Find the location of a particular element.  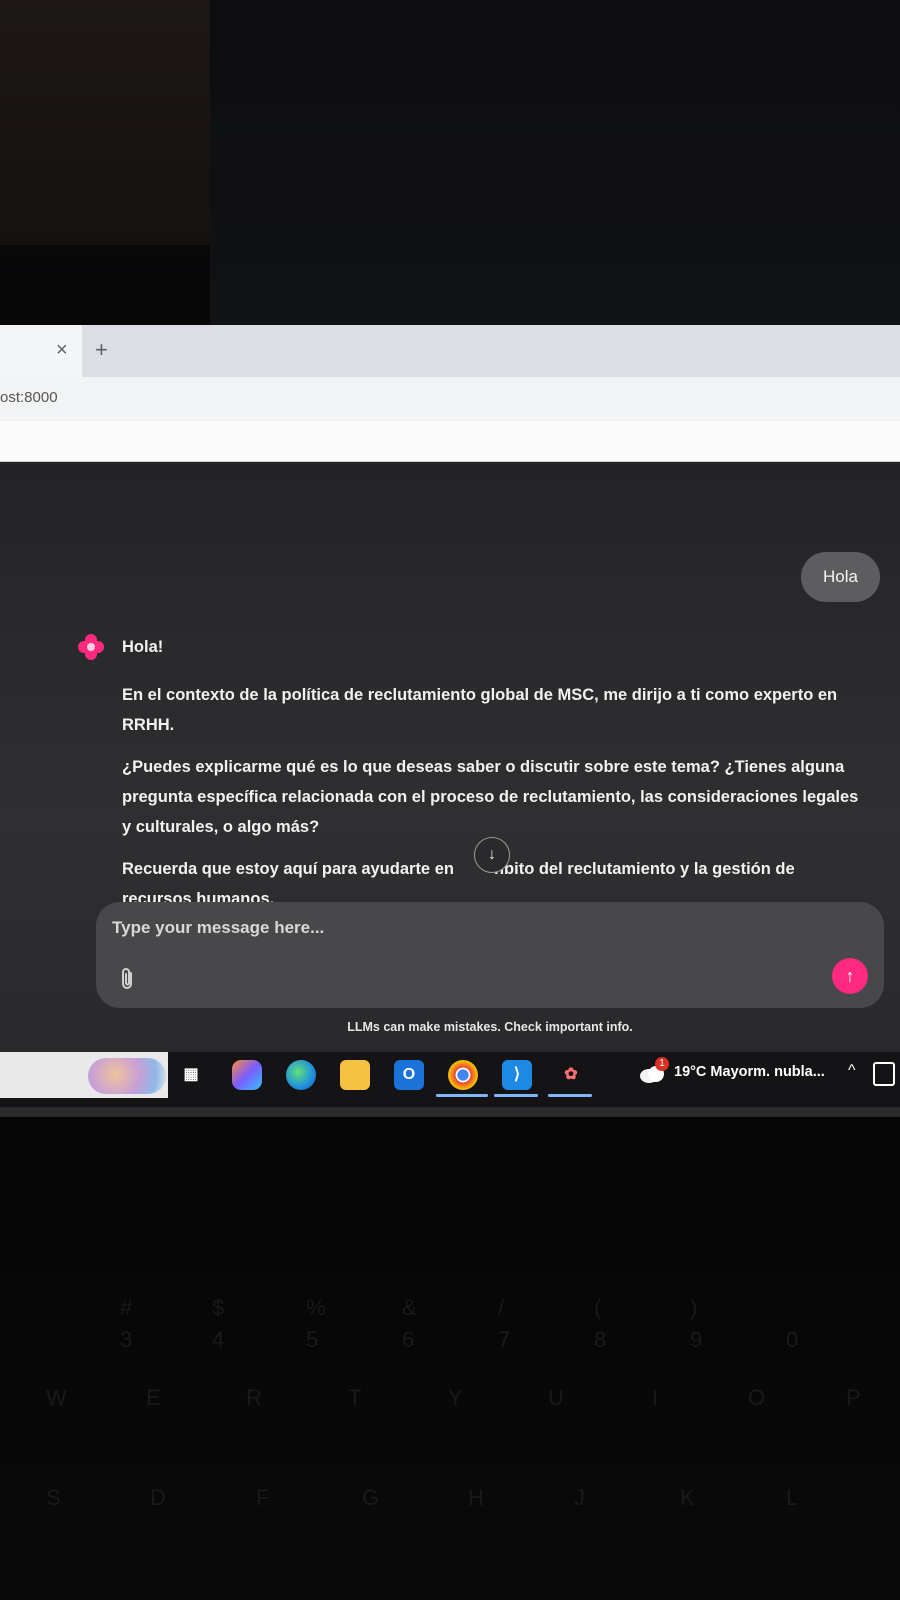

tray-chevron-icon: ^ is located at coordinates (852, 1071).